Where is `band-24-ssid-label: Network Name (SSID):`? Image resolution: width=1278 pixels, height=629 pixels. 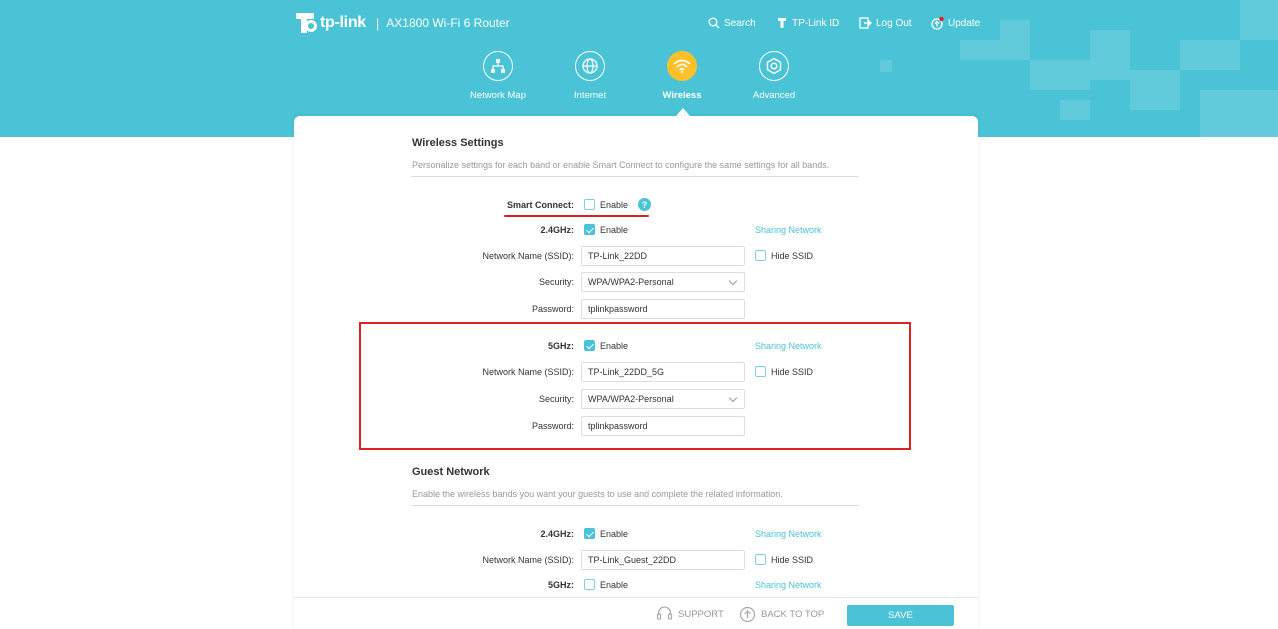 band-24-ssid-label: Network Name (SSID): is located at coordinates (528, 256).